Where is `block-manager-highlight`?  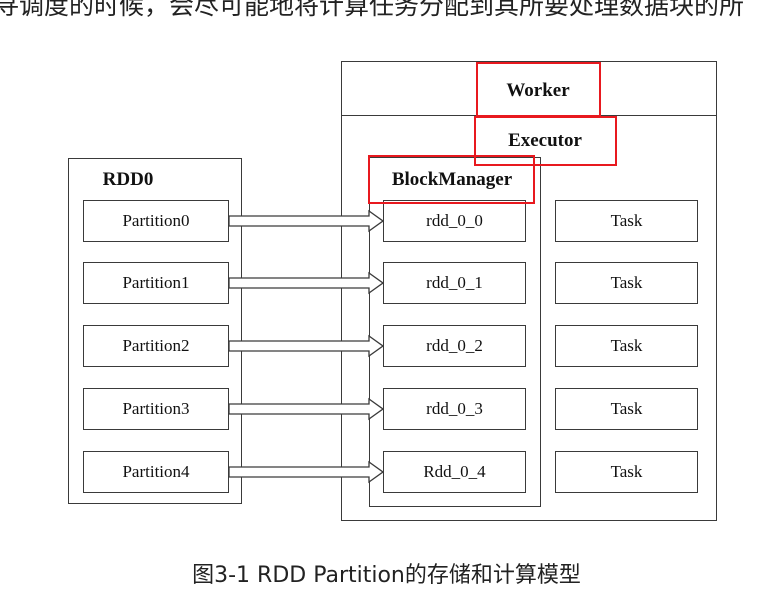 block-manager-highlight is located at coordinates (451, 179).